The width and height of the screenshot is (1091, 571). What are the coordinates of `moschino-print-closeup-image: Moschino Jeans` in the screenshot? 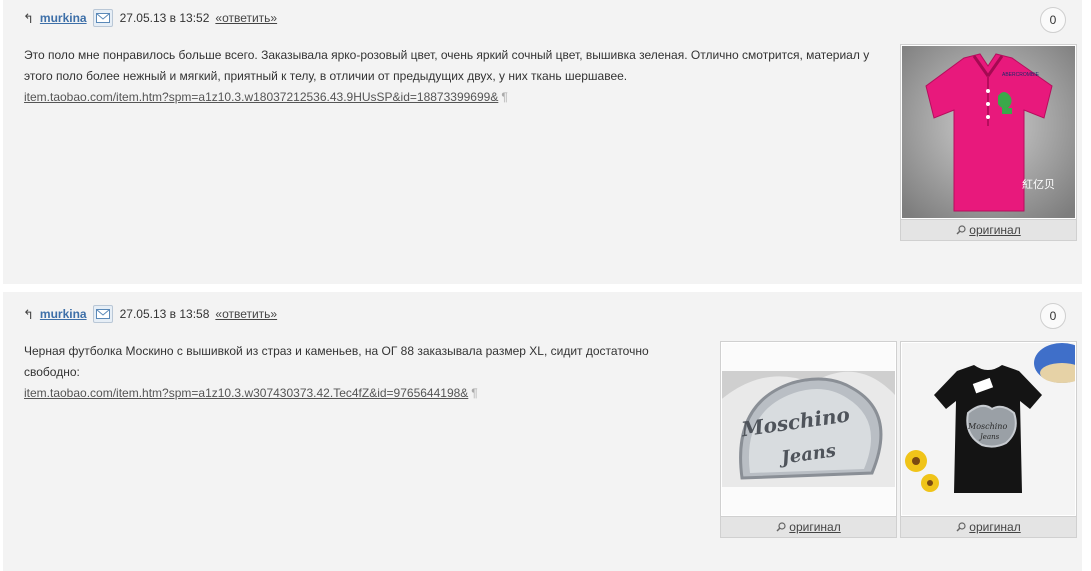 It's located at (808, 429).